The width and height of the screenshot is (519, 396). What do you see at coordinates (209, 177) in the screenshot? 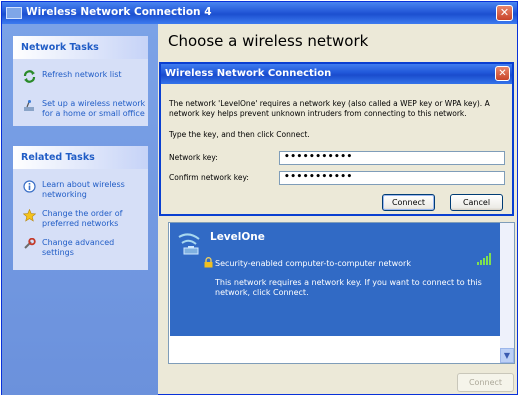
I see `confirm-network-key-label: Confirm network key:` at bounding box center [209, 177].